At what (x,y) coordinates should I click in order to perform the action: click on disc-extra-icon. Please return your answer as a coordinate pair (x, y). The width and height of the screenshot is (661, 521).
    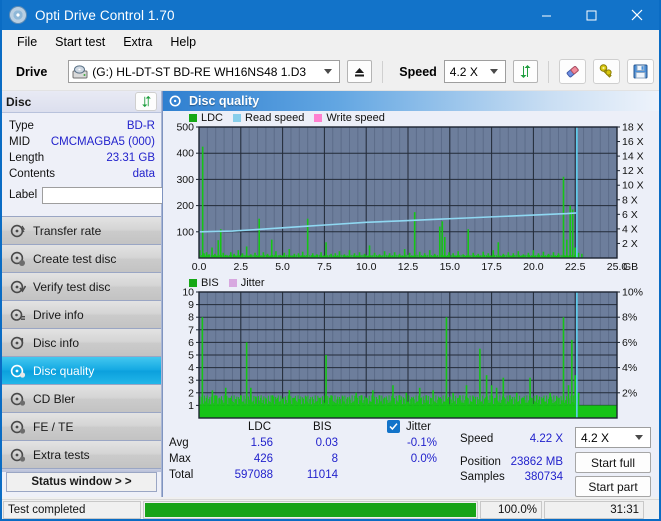
    Looking at the image, I should click on (18, 455).